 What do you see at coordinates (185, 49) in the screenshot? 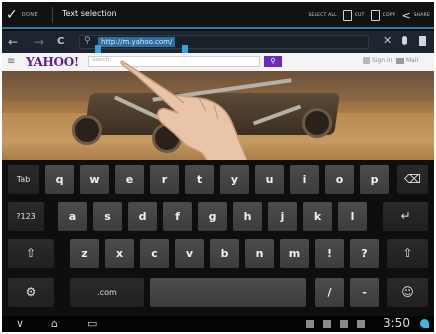
I see `selection-handle-end` at bounding box center [185, 49].